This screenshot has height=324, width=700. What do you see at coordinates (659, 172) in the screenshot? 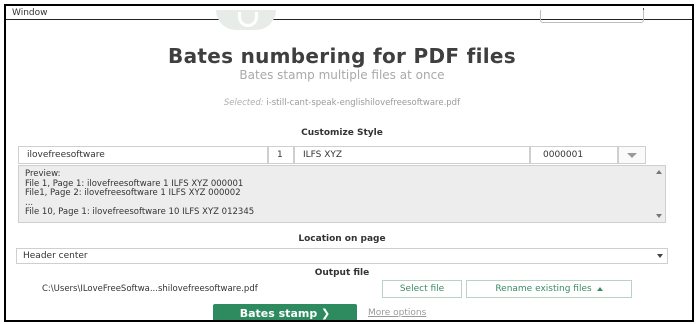
I see `scroll-up-icon` at bounding box center [659, 172].